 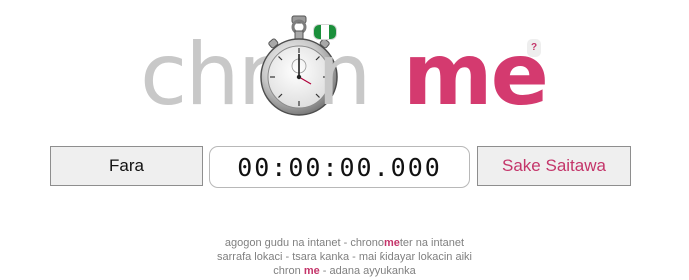 I want to click on footer-link-chronometer: chronometer na intanet, so click(x=407, y=243).